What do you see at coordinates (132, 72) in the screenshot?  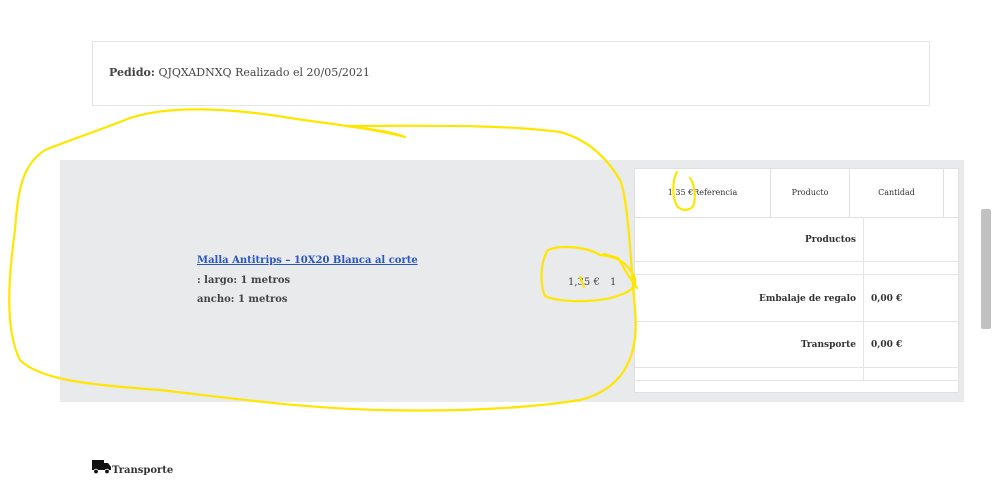 I see `order-label: Pedido:` at bounding box center [132, 72].